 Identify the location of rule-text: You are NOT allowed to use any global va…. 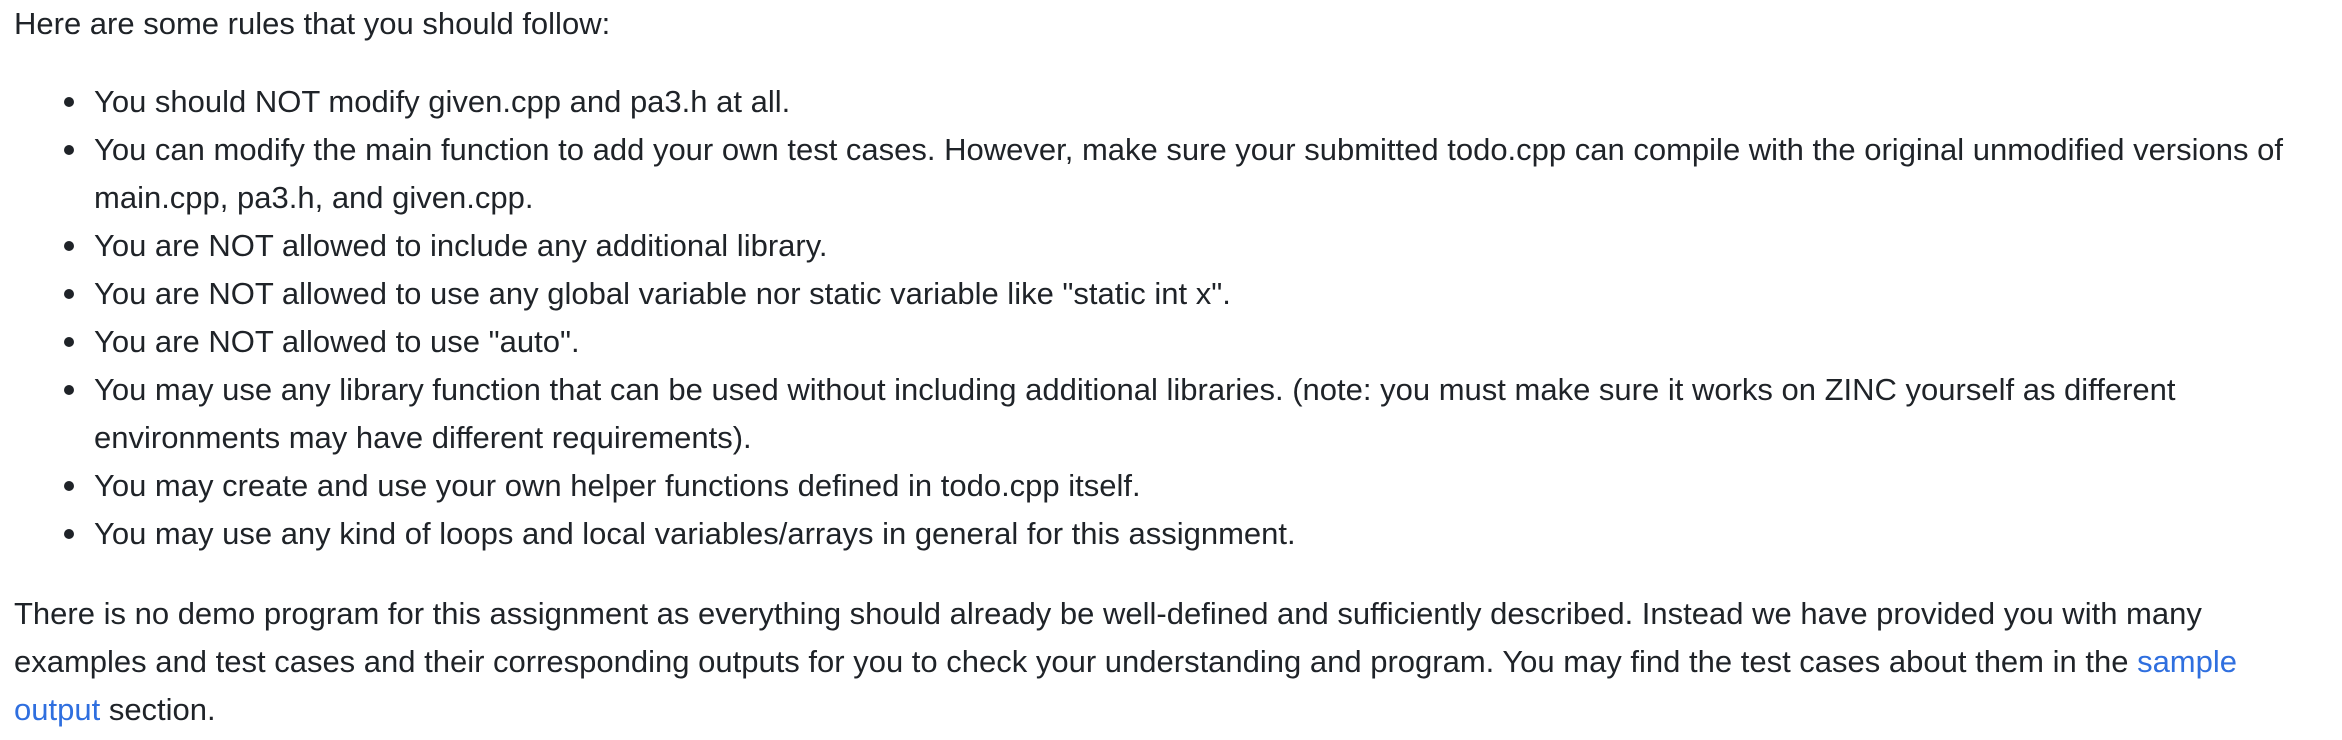
(662, 293).